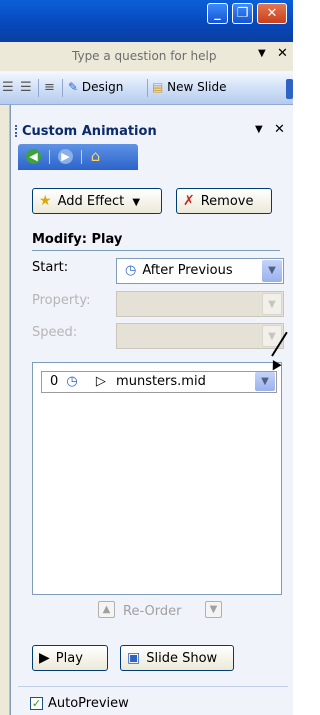 The height and width of the screenshot is (715, 320). I want to click on property-dropdown: ▼, so click(200, 304).